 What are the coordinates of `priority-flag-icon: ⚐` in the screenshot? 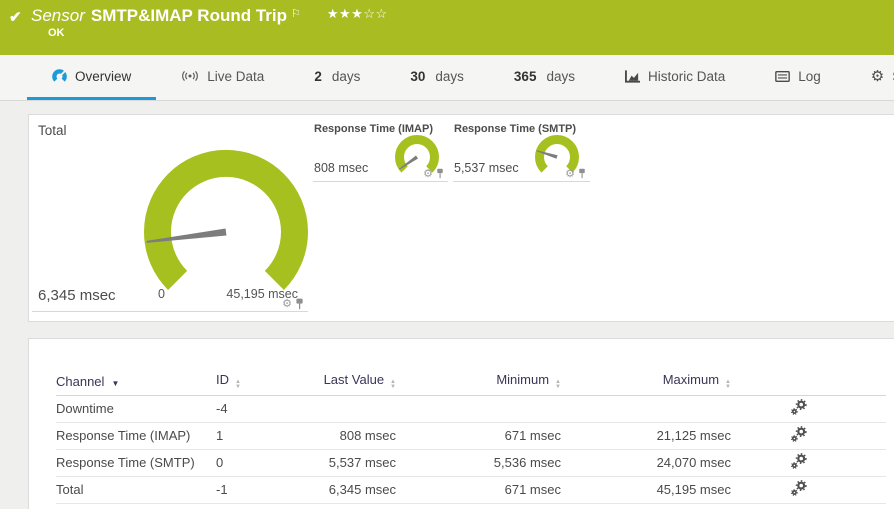 It's located at (296, 13).